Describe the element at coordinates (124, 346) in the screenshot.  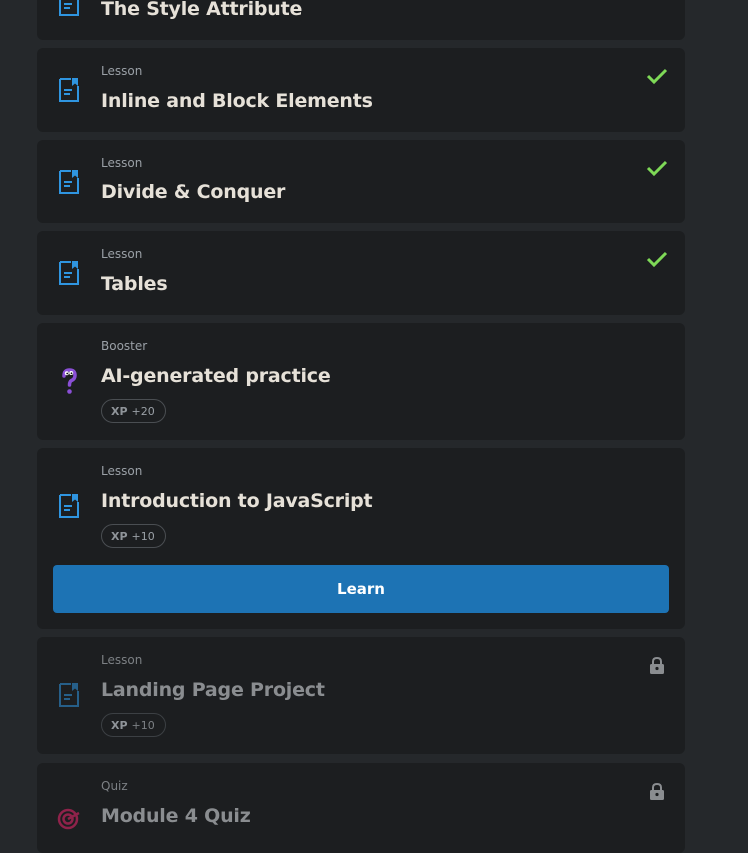
I see `item-type-label: Booster` at that location.